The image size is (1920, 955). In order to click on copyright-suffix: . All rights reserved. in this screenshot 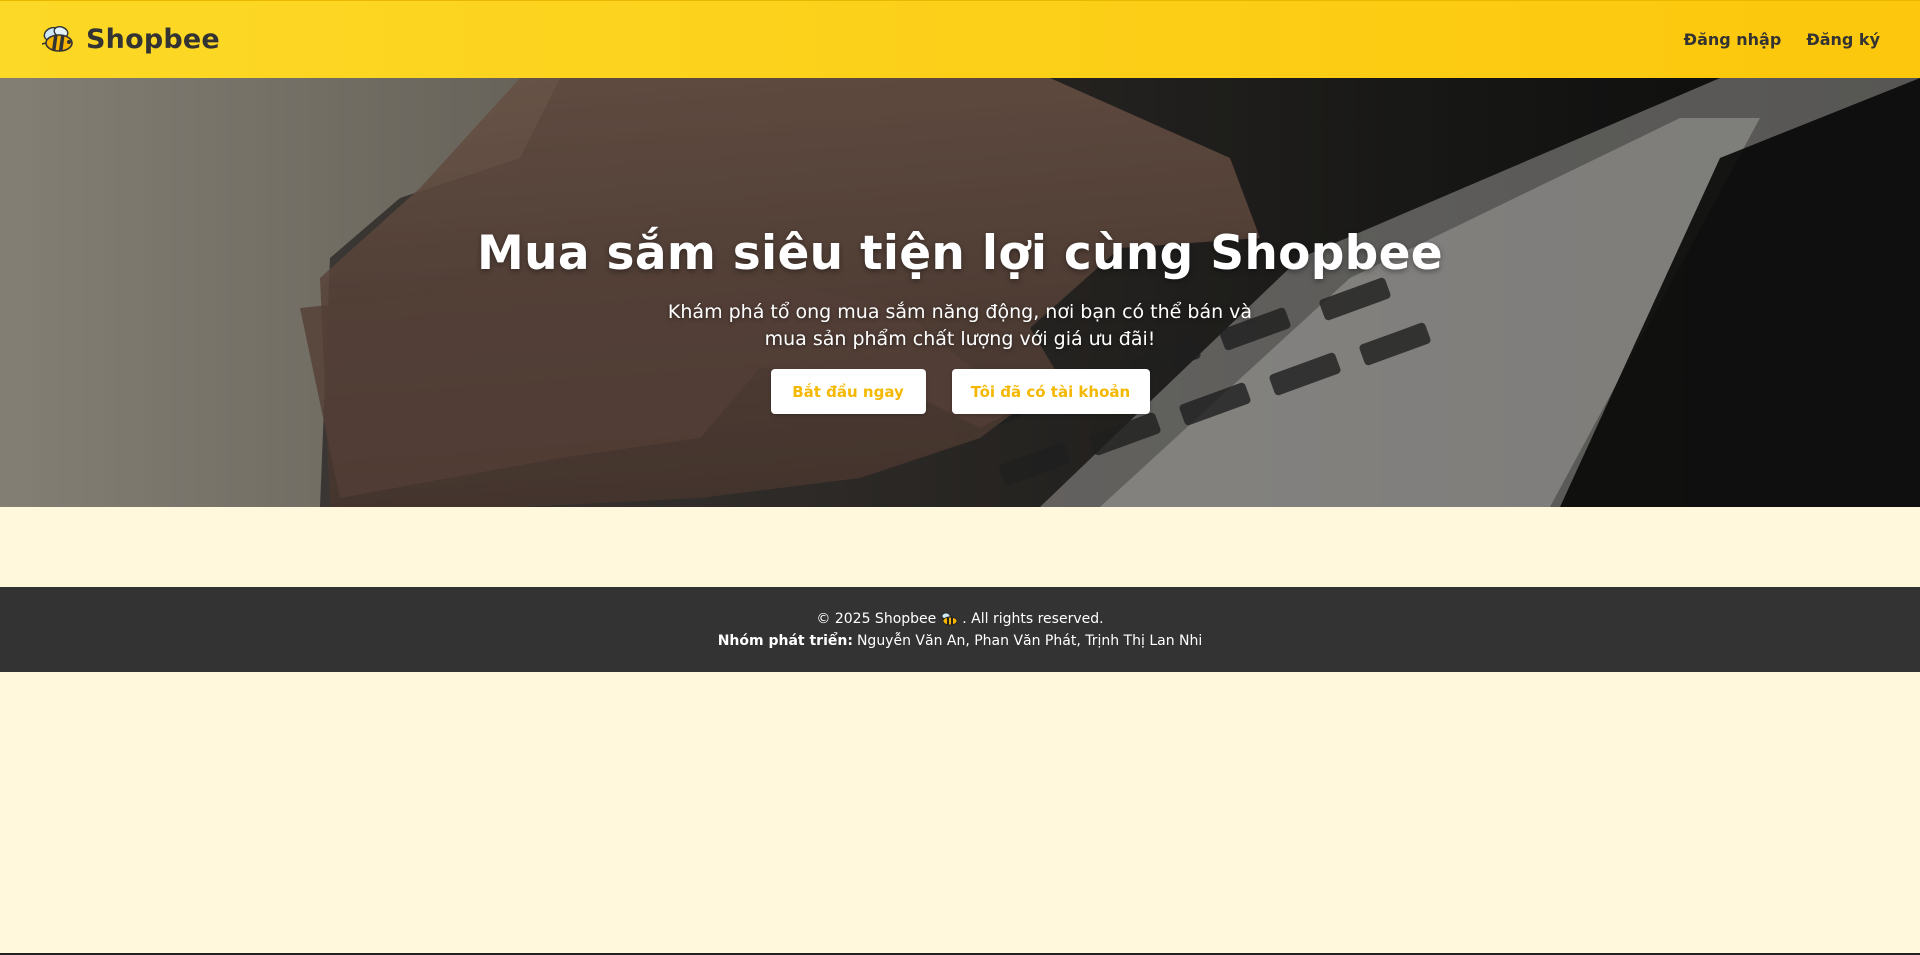, I will do `click(1033, 618)`.